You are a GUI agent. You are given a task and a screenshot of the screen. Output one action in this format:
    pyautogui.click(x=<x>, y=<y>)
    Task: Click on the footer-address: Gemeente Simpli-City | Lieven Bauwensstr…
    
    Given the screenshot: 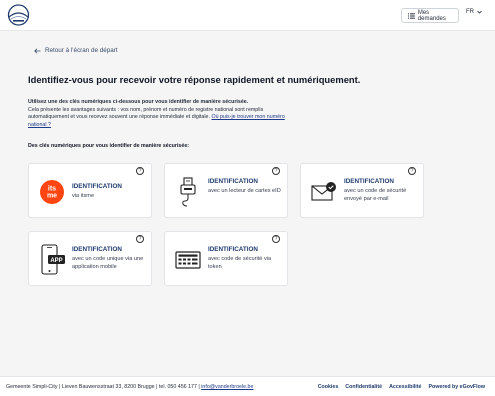 What is the action you would take?
    pyautogui.click(x=129, y=387)
    